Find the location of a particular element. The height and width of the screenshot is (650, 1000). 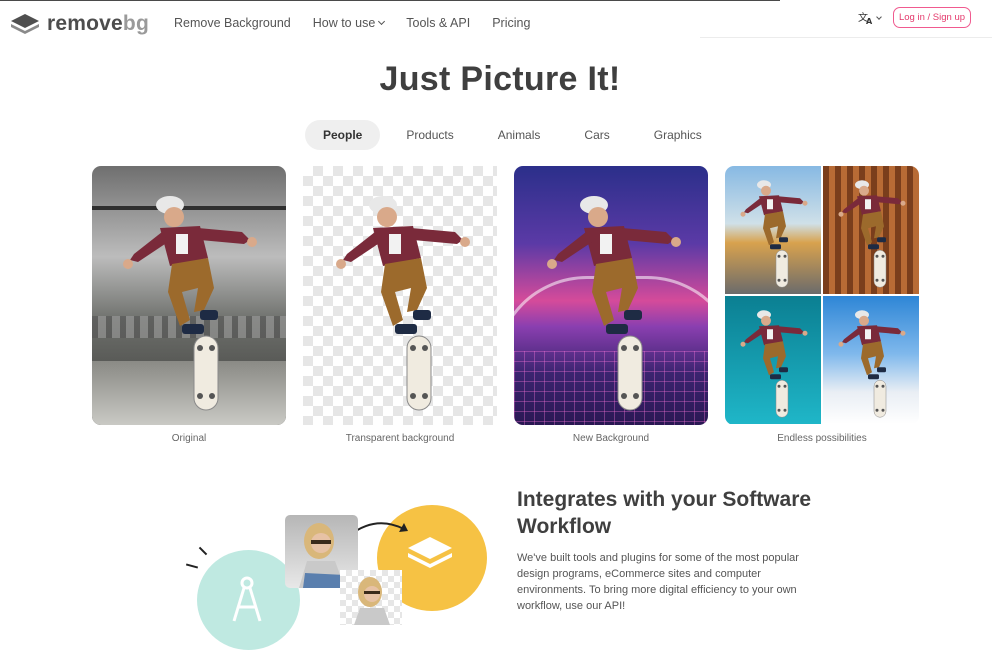

category-tabs: People Products Animals Cars Graphics is located at coordinates (516, 135).